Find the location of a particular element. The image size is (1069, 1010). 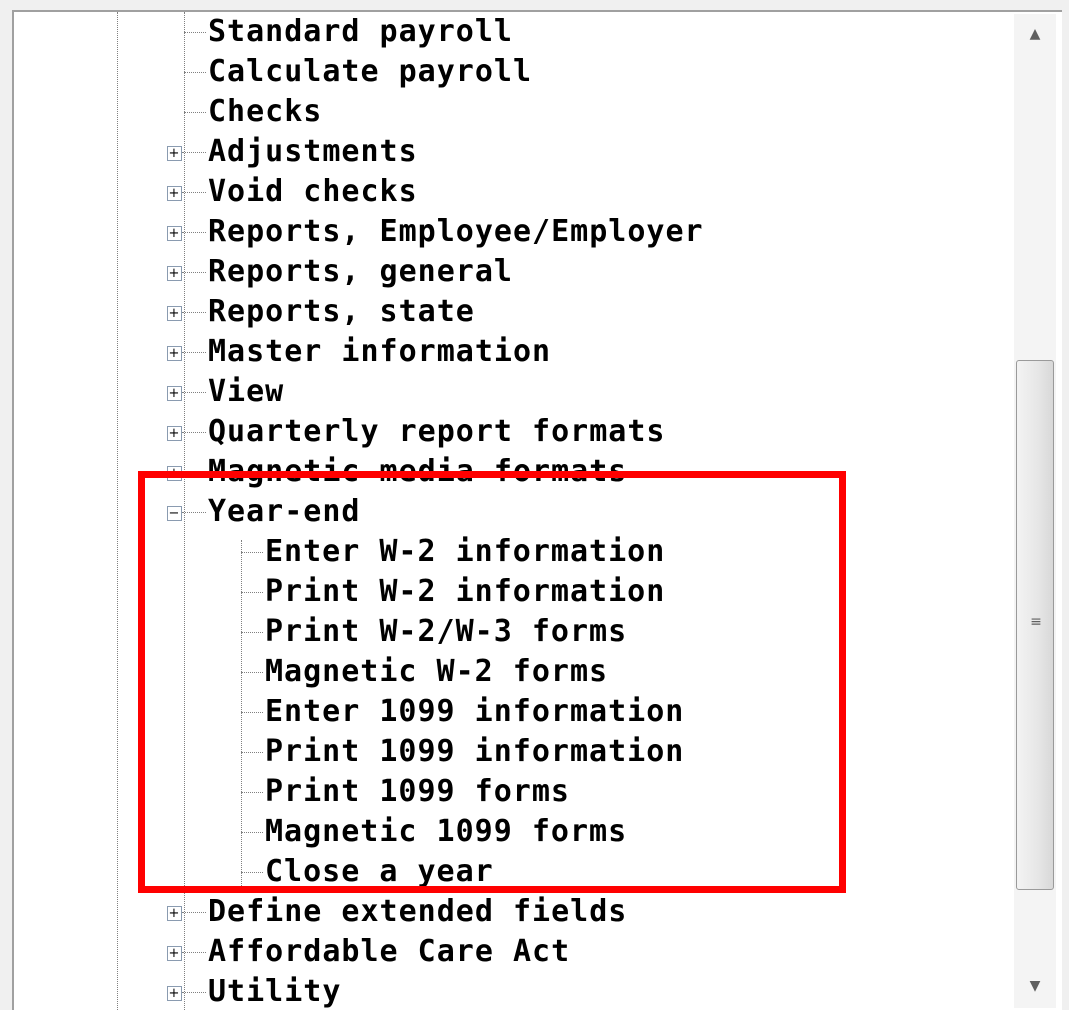

vertical-scrollbar: ▲ ≡ ▼ is located at coordinates (1035, 511).